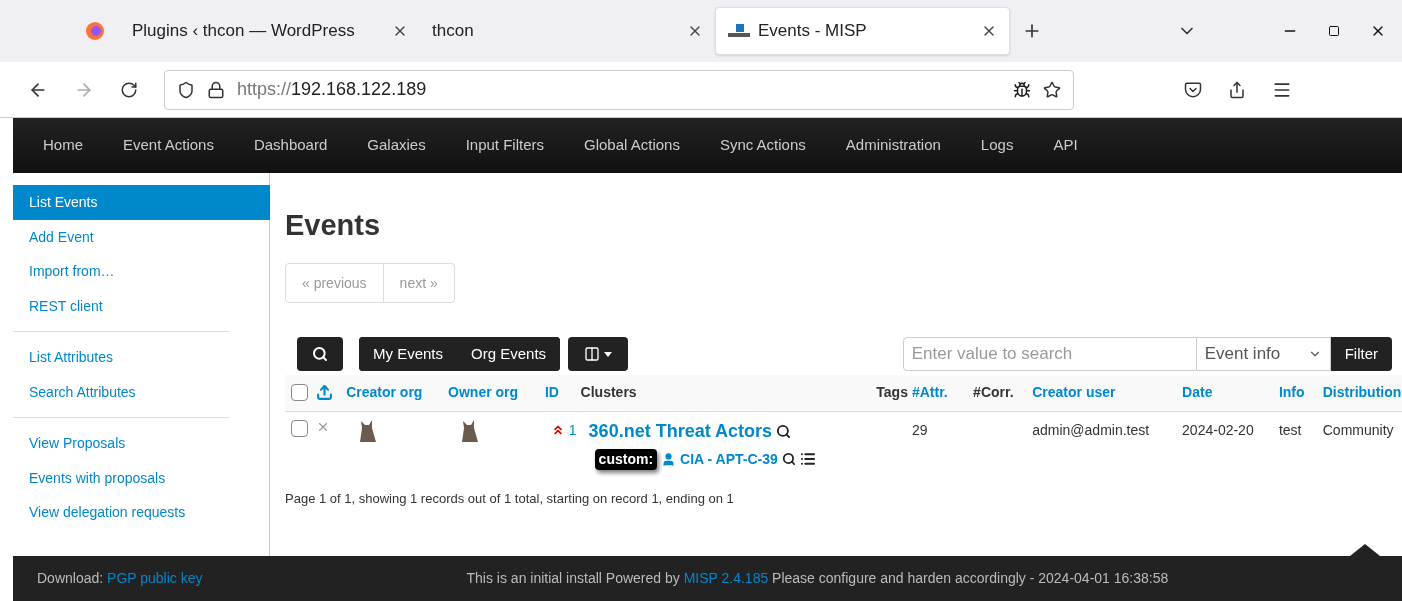  Describe the element at coordinates (483, 392) in the screenshot. I see `column-header: Owner org` at that location.